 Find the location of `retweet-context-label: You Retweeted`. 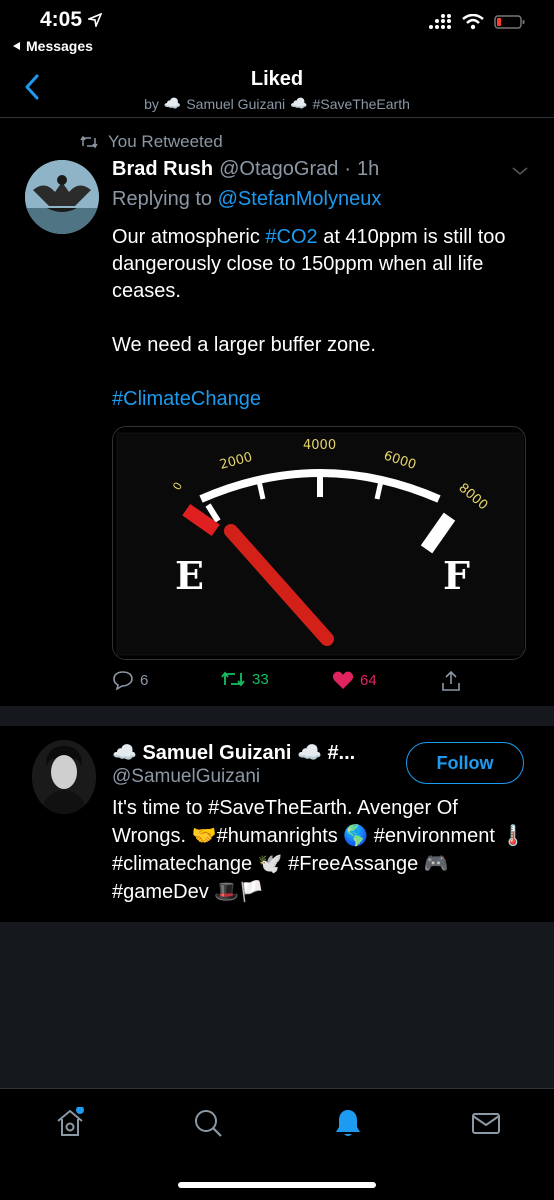

retweet-context-label: You Retweeted is located at coordinates (165, 141).